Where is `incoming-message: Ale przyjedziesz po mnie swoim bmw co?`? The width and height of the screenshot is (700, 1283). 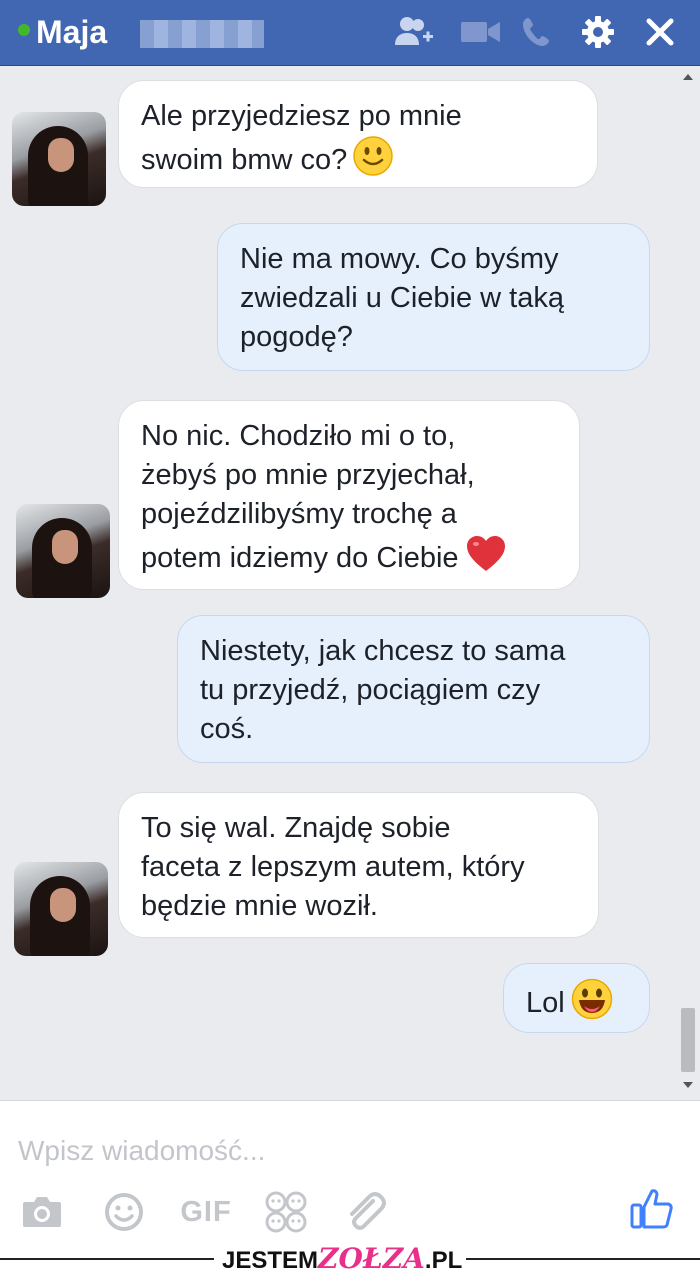 incoming-message: Ale przyjedziesz po mnie swoim bmw co? is located at coordinates (358, 134).